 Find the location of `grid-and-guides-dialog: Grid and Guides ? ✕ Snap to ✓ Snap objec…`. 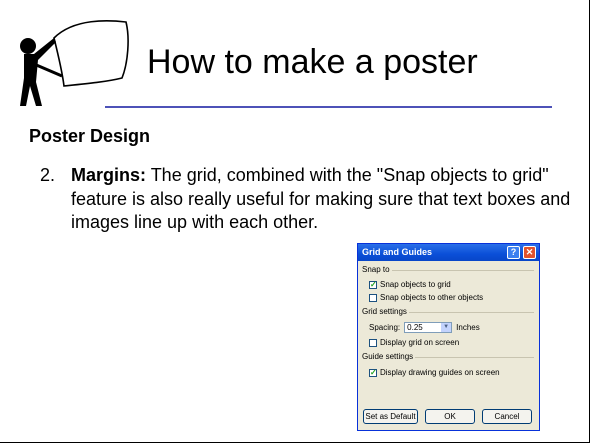

grid-and-guides-dialog: Grid and Guides ? ✕ Snap to ✓ Snap objec… is located at coordinates (448, 337).